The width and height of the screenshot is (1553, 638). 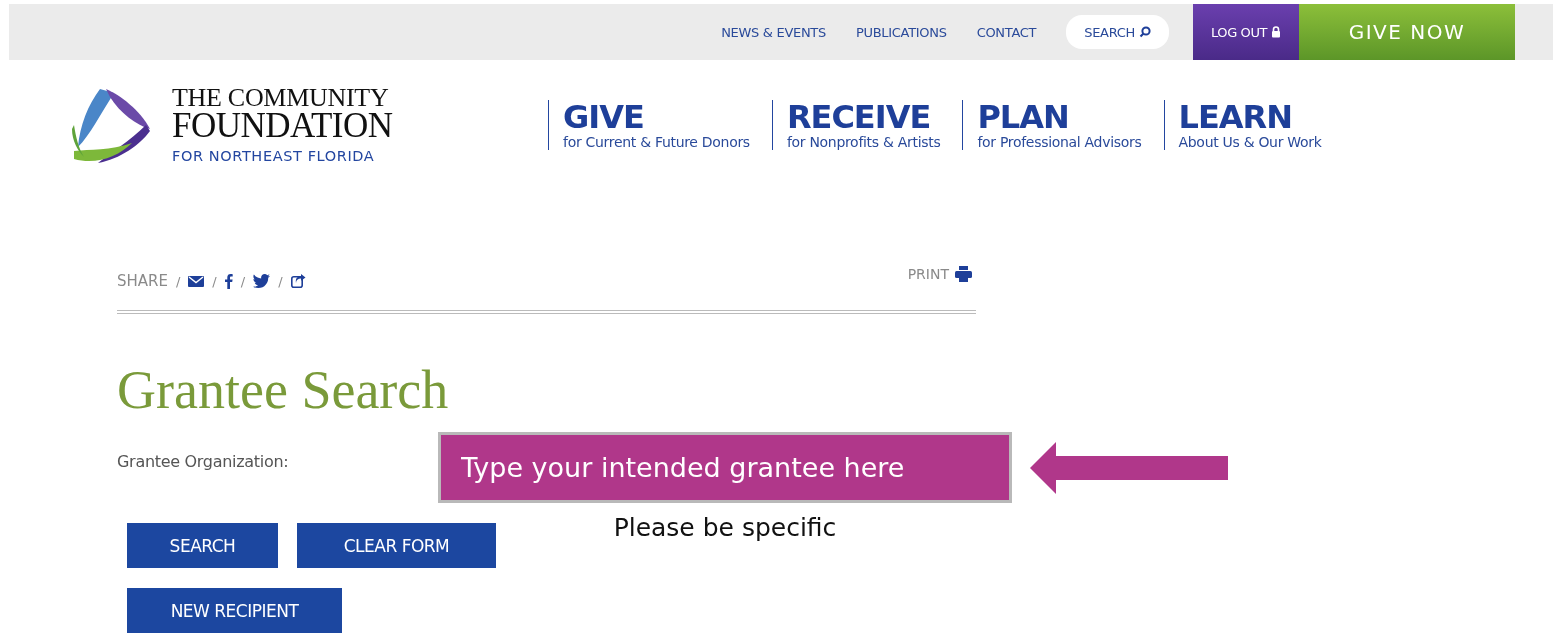 I want to click on input-field: Type your intended grantee here, so click(x=725, y=467).